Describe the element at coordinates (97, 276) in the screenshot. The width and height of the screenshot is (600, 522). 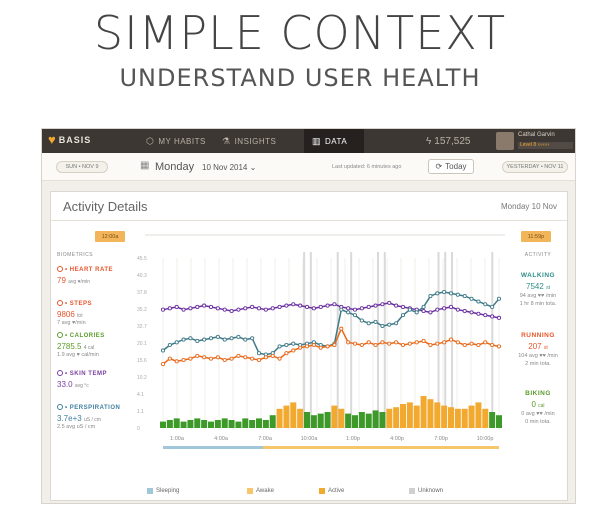
I see `biometric-heart-rate: • HEART RATE 79 avg ♥/min` at that location.